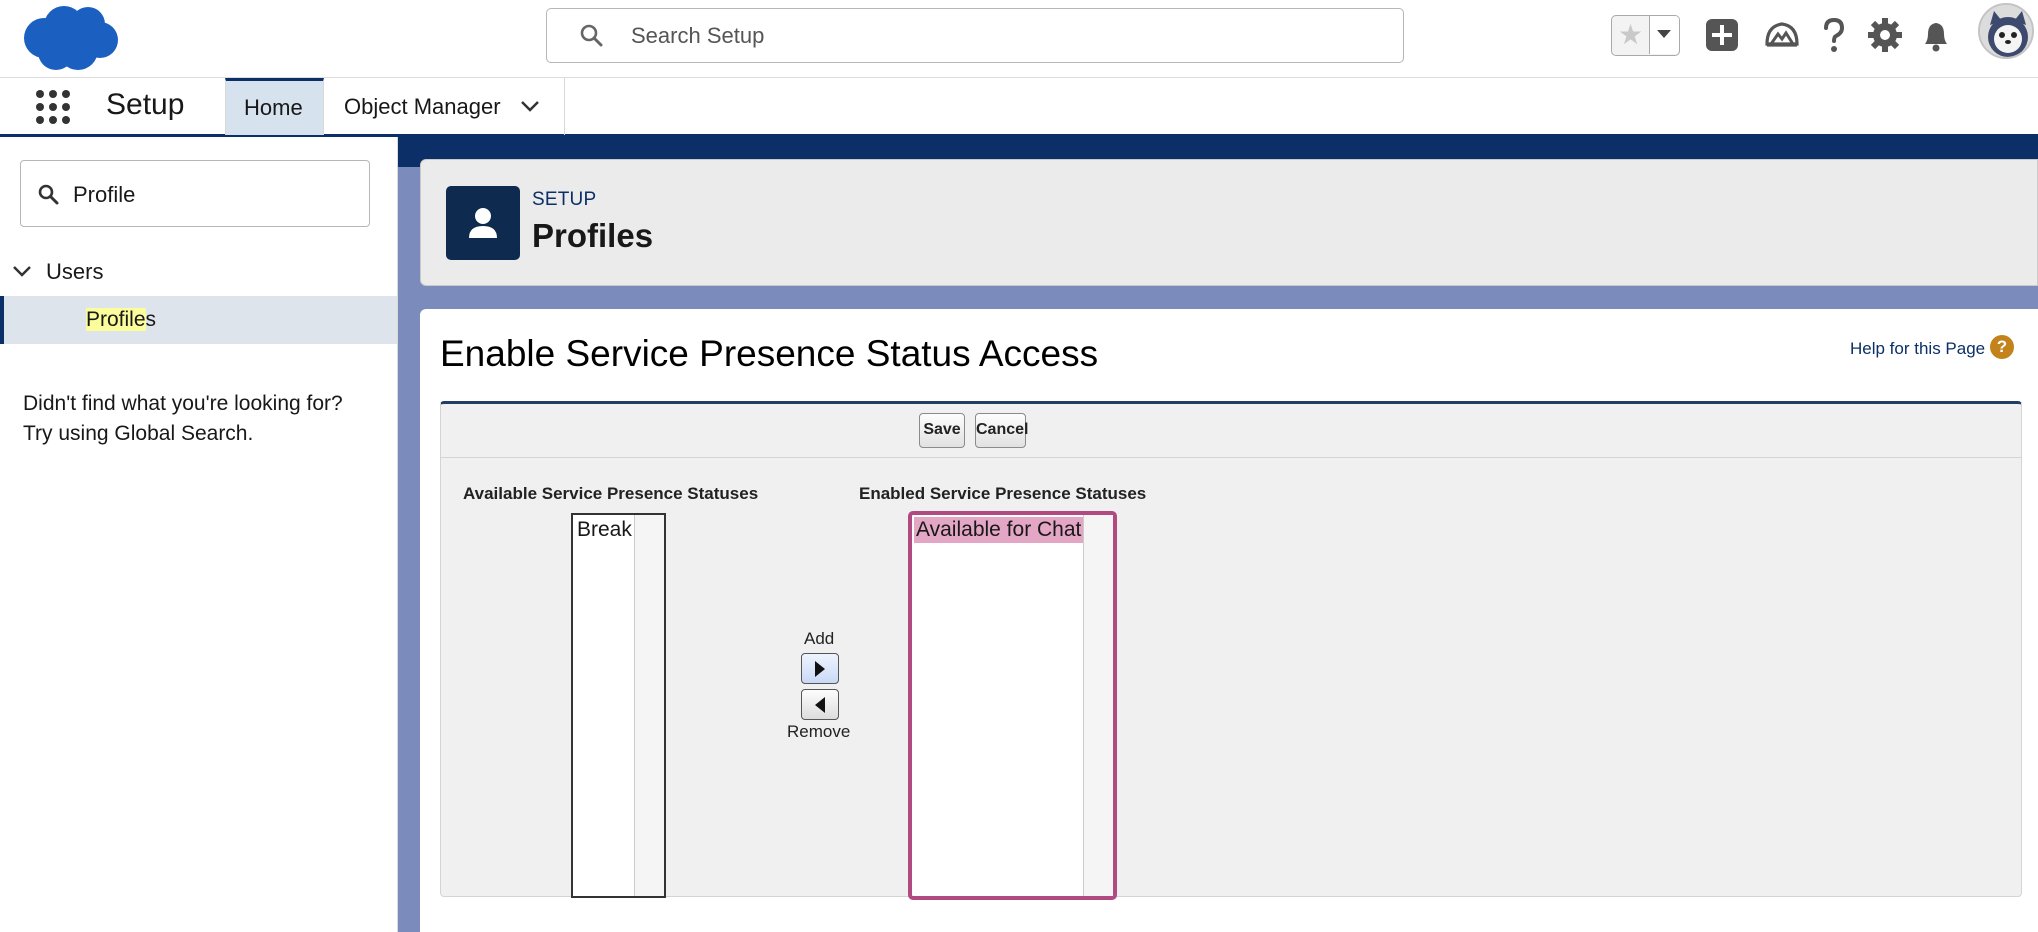  What do you see at coordinates (75, 271) in the screenshot?
I see `sidebar-group-label: Users` at bounding box center [75, 271].